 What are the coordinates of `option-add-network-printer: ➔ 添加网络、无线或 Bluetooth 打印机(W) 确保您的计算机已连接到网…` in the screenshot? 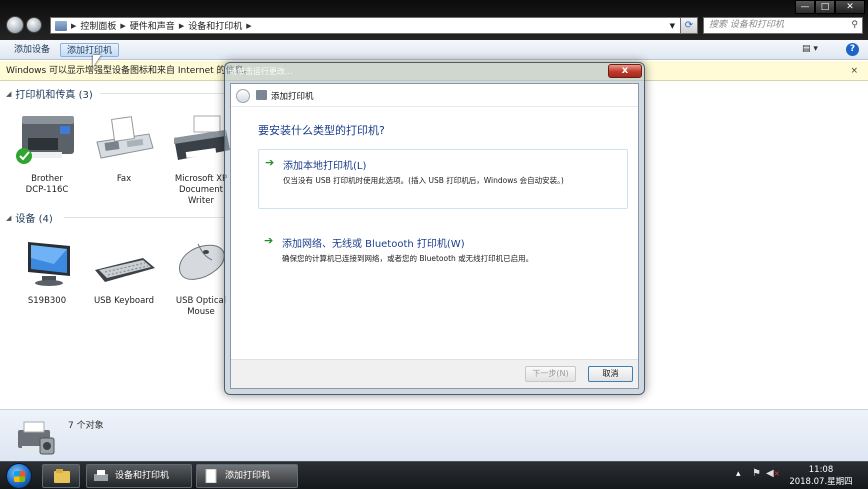 It's located at (443, 258).